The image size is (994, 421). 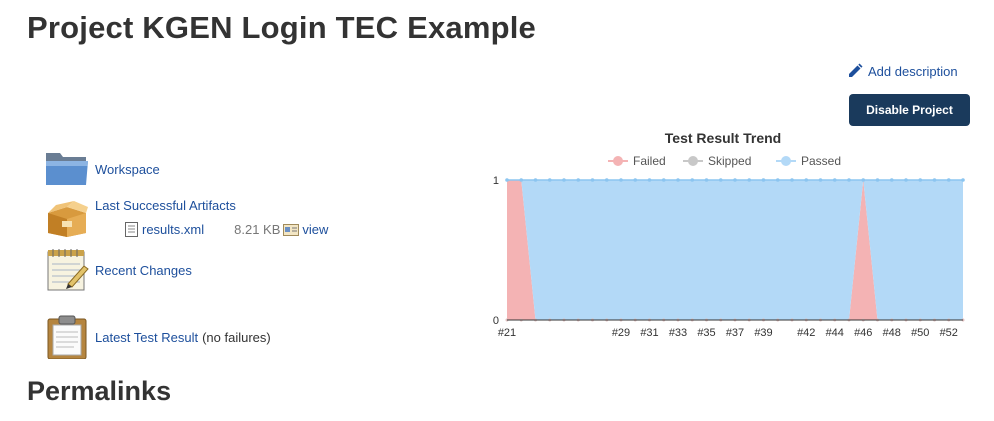 What do you see at coordinates (949, 333) in the screenshot?
I see `x-tick-label: #52` at bounding box center [949, 333].